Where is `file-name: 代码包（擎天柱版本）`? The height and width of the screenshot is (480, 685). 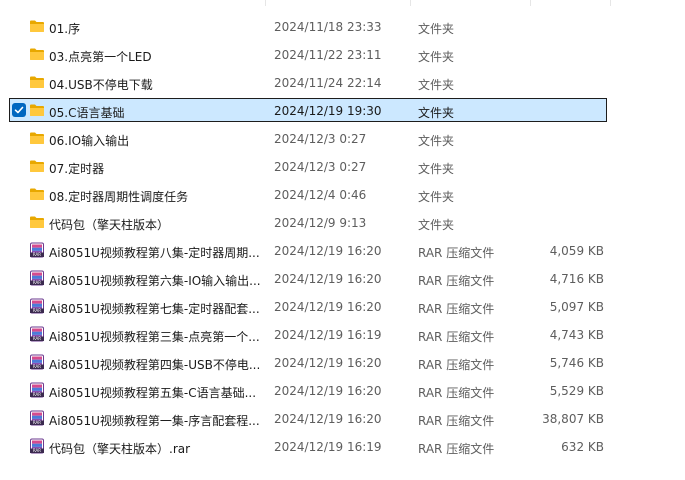
file-name: 代码包（擎天柱版本） is located at coordinates (155, 224).